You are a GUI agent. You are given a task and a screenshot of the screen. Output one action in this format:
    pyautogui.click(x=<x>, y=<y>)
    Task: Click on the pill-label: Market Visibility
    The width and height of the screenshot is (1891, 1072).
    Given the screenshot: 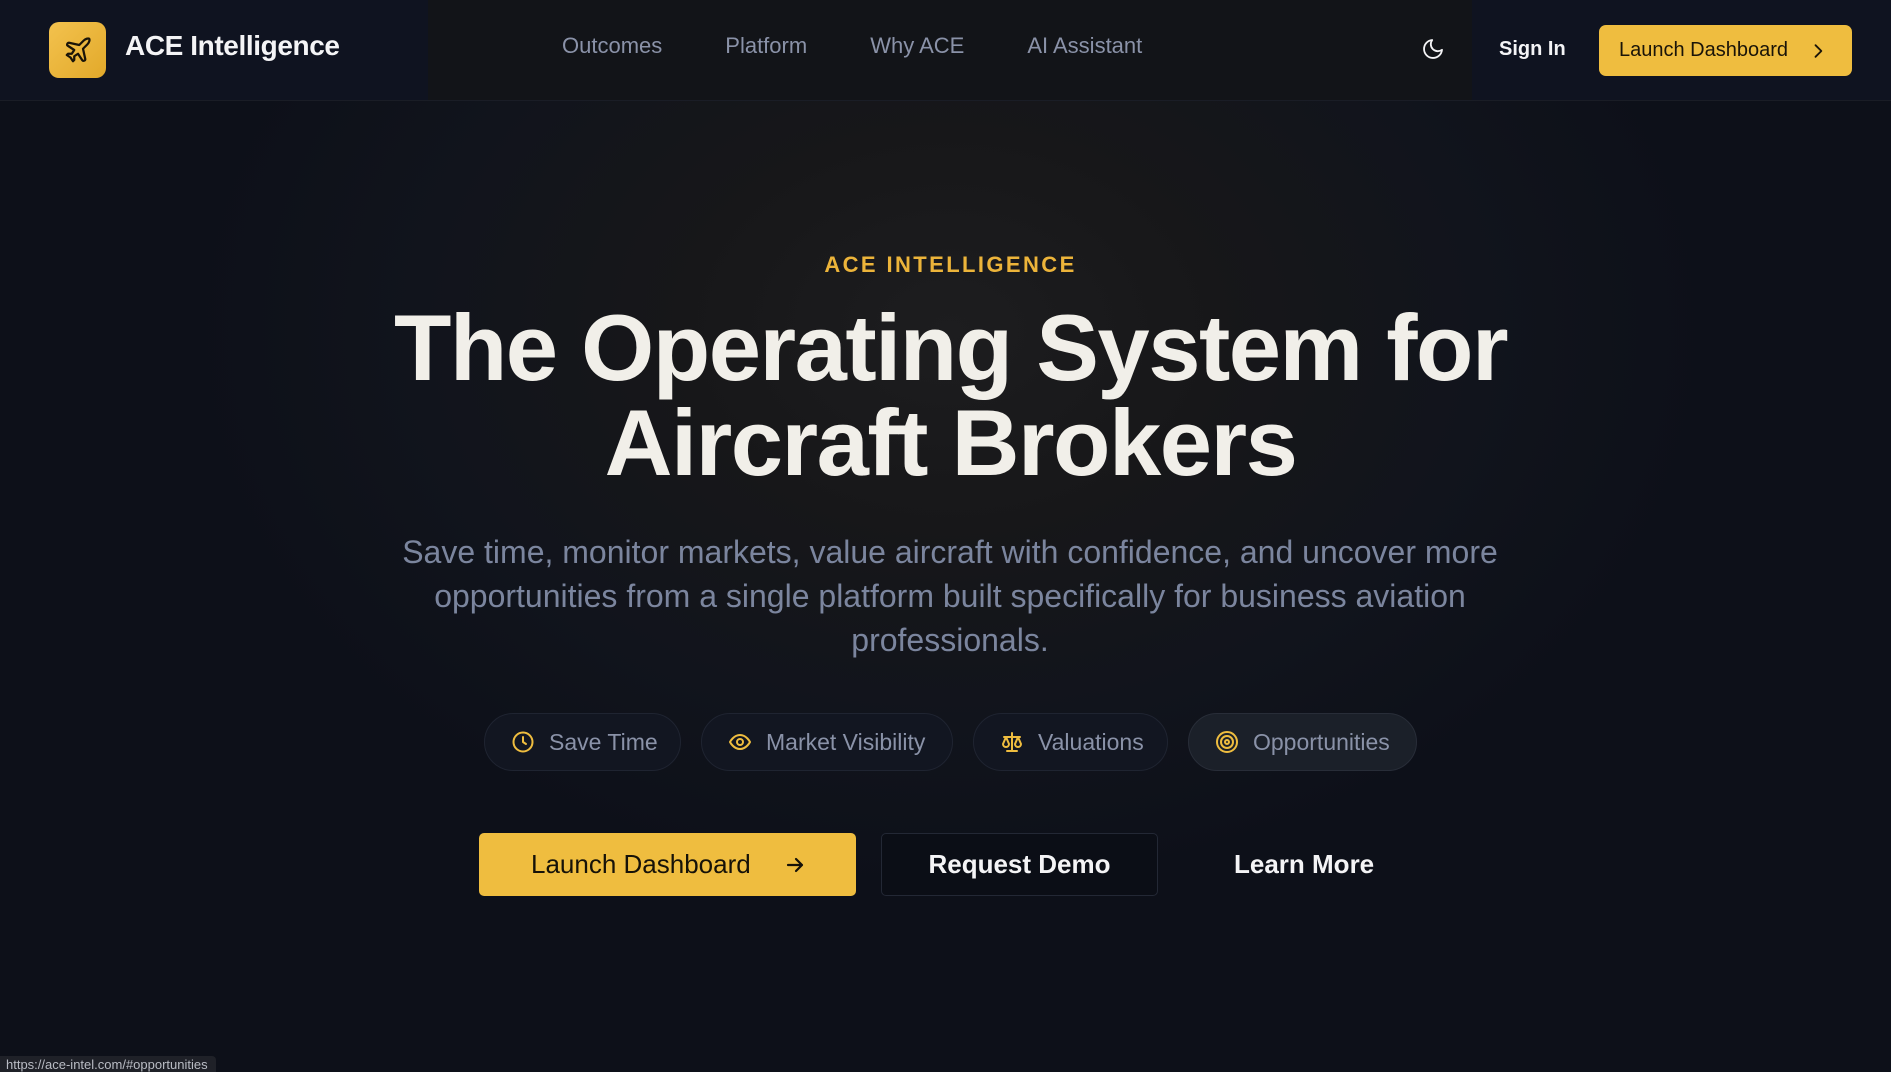 What is the action you would take?
    pyautogui.click(x=846, y=741)
    